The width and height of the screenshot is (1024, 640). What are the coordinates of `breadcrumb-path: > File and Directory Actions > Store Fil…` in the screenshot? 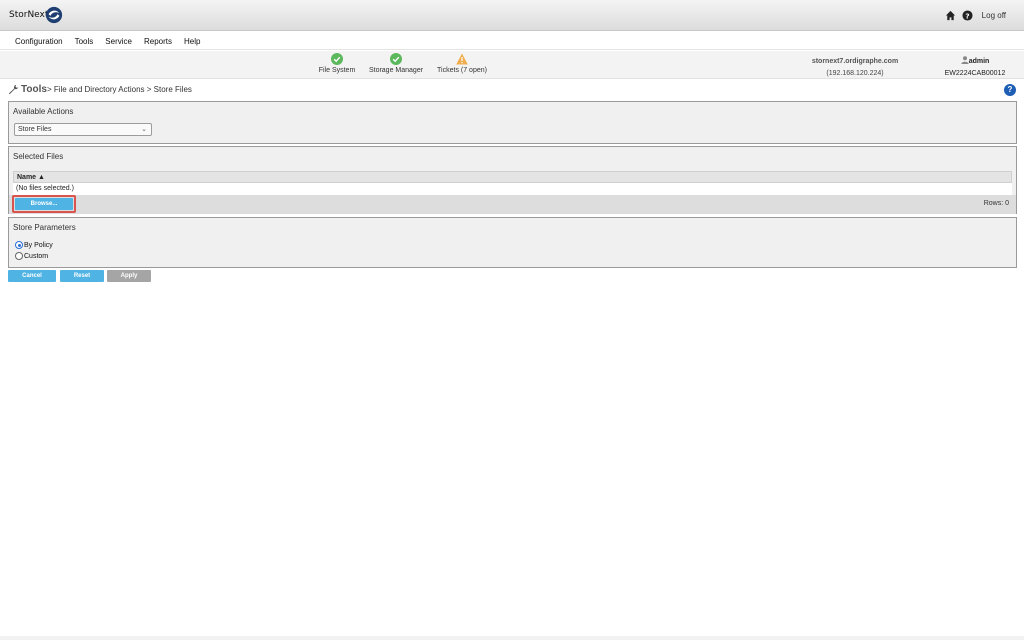 It's located at (119, 89).